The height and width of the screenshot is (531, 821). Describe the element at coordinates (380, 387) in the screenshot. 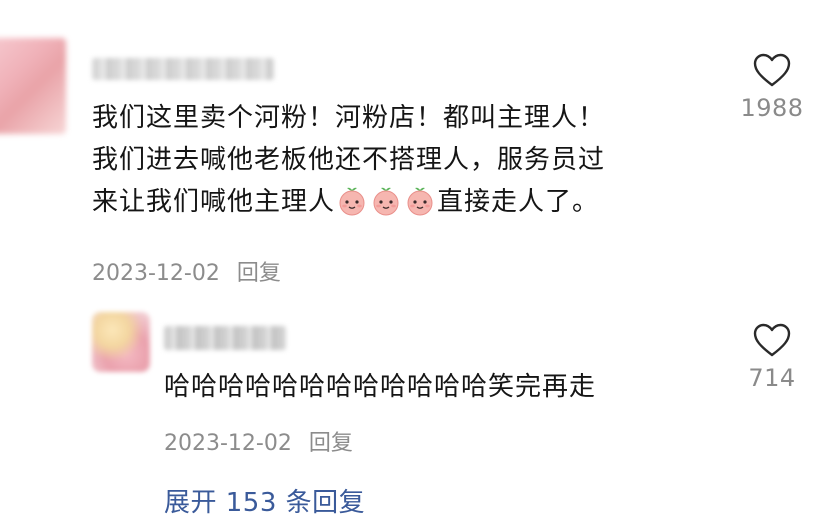

I see `reply-text: 哈哈哈哈哈哈哈哈哈哈哈哈笑完再走` at that location.